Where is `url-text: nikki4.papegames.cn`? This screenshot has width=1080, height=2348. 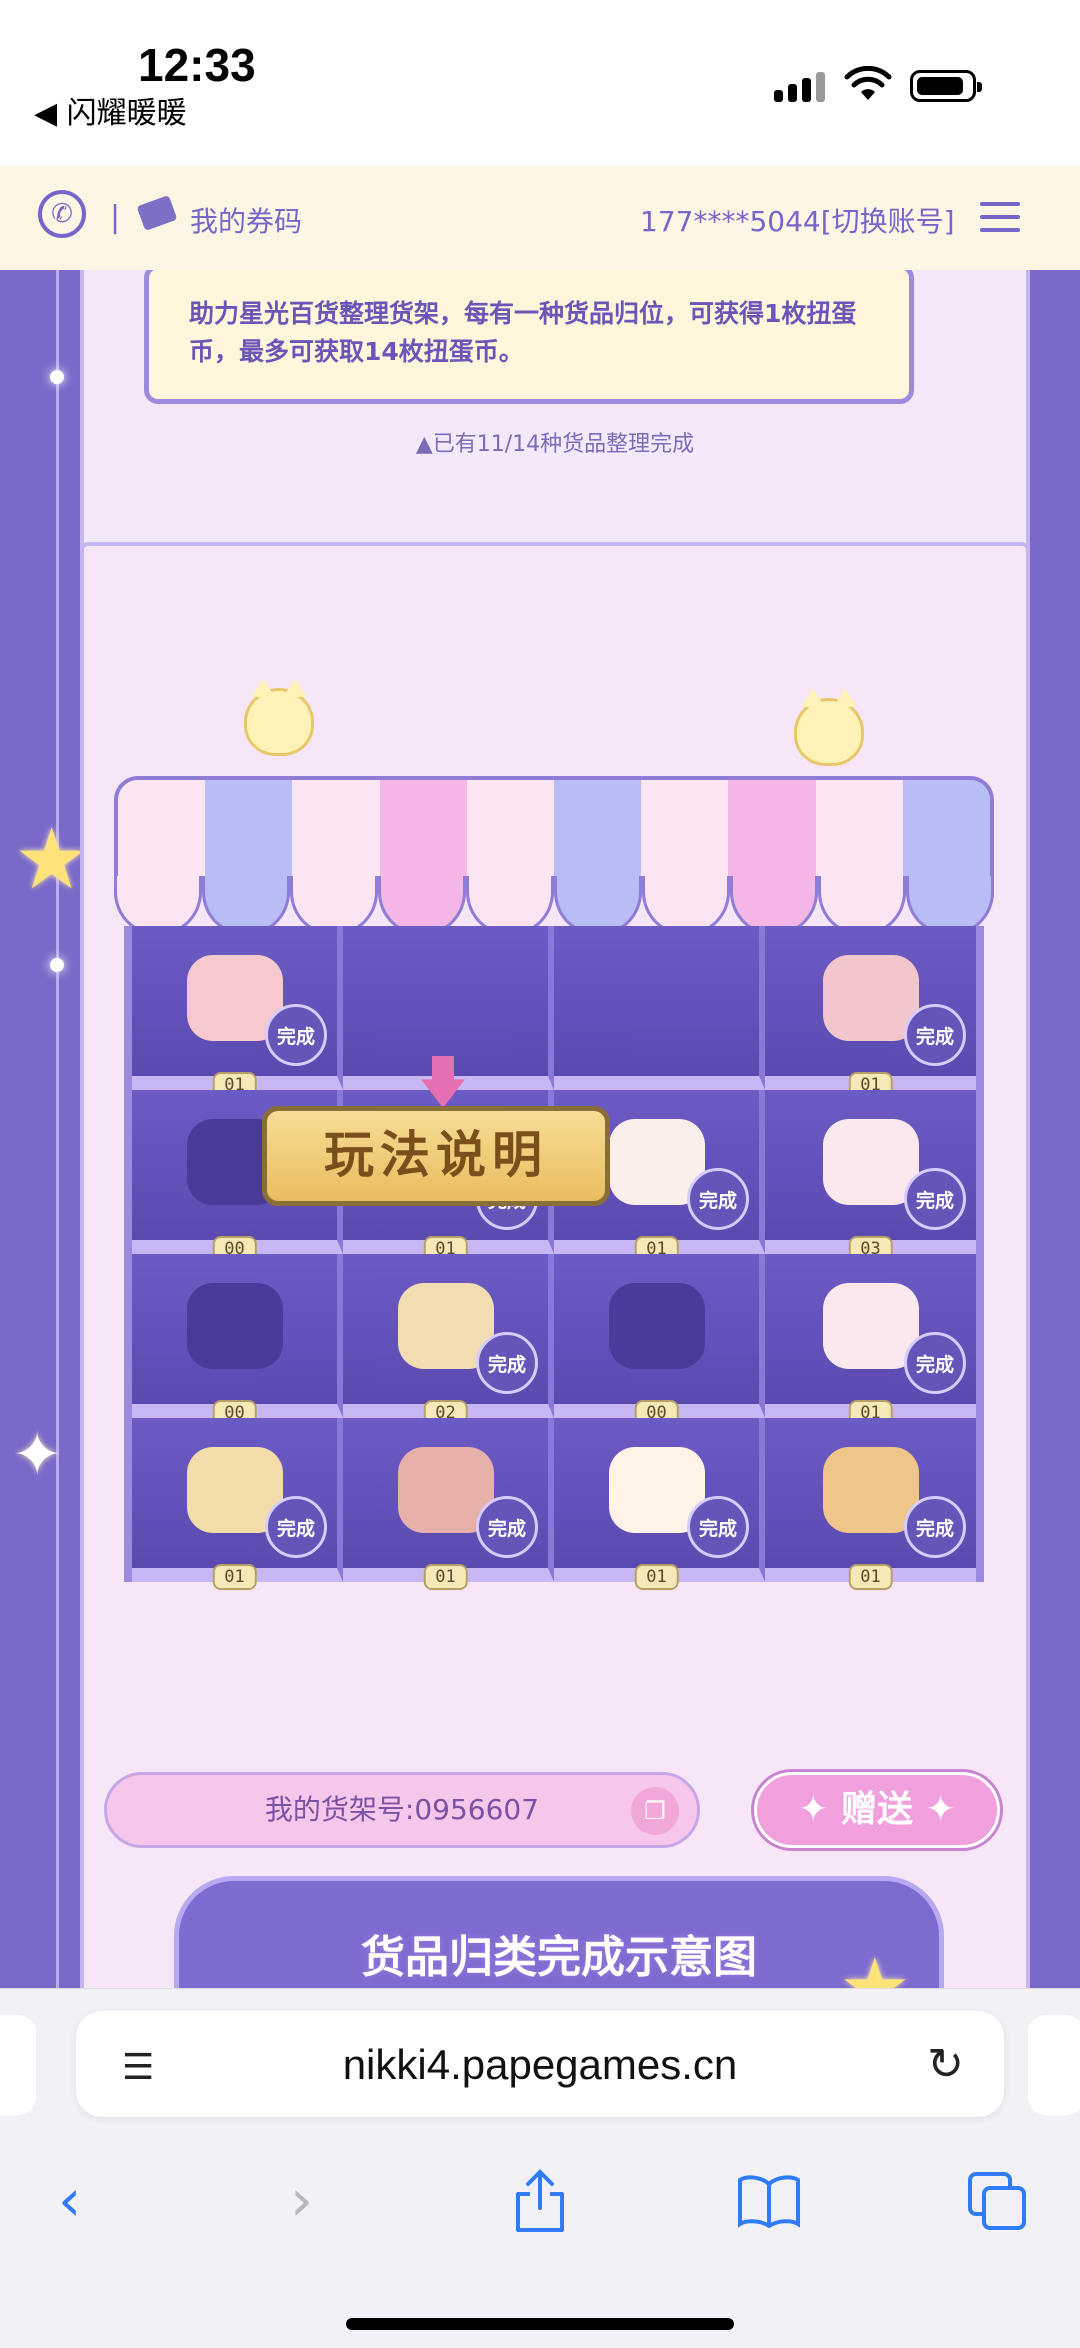
url-text: nikki4.papegames.cn is located at coordinates (540, 2064).